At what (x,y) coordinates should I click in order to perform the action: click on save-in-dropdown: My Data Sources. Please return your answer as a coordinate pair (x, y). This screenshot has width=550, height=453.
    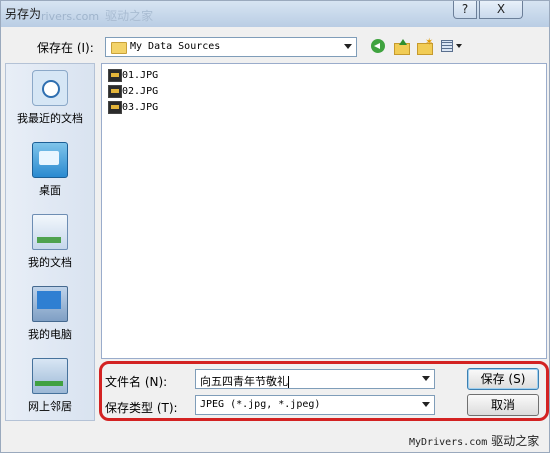
    Looking at the image, I should click on (231, 47).